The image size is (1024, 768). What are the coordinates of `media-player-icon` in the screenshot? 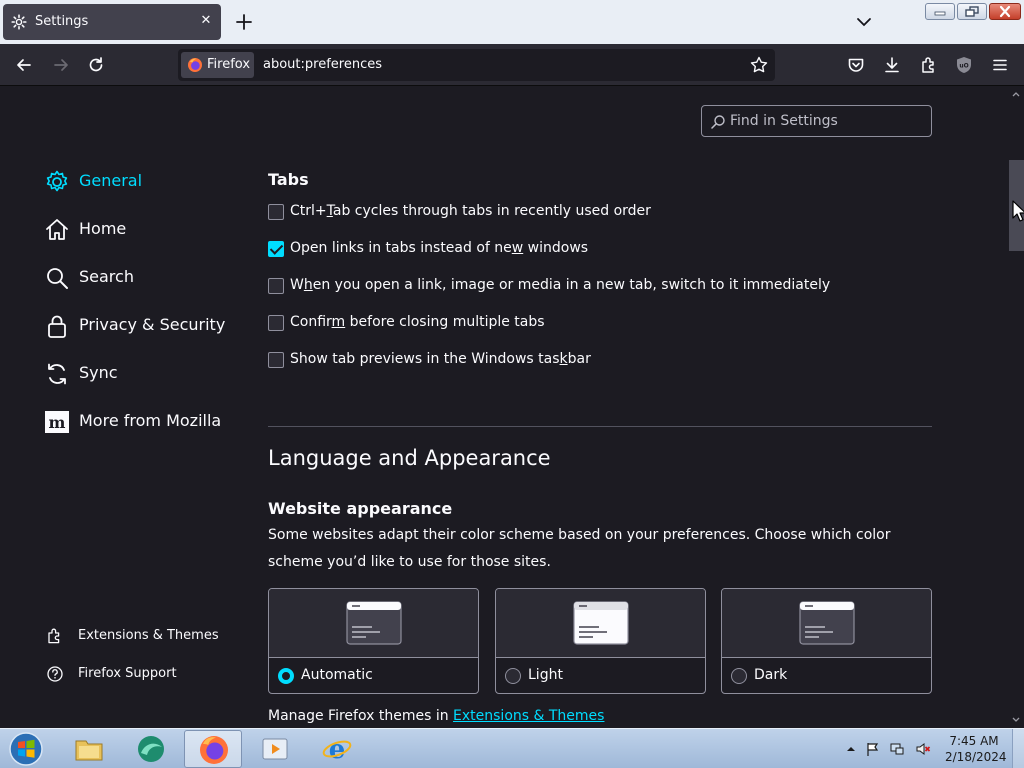 It's located at (275, 749).